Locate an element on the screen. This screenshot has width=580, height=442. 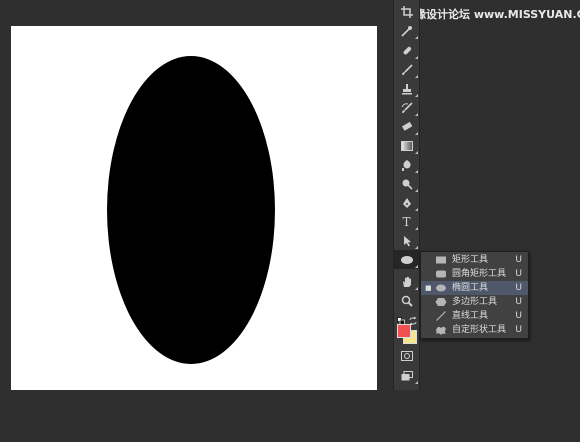
zoom-icon is located at coordinates (407, 301).